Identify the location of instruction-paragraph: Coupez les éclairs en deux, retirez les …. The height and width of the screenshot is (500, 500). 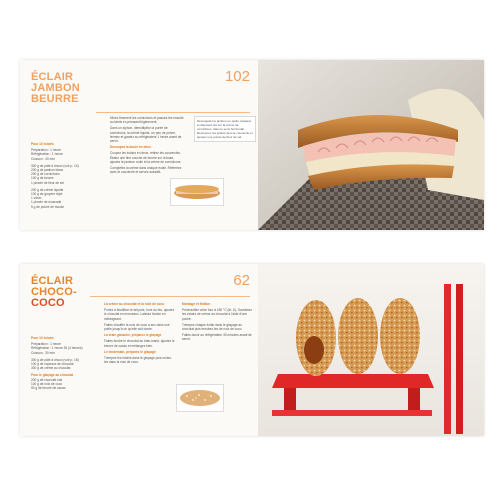
(146, 157).